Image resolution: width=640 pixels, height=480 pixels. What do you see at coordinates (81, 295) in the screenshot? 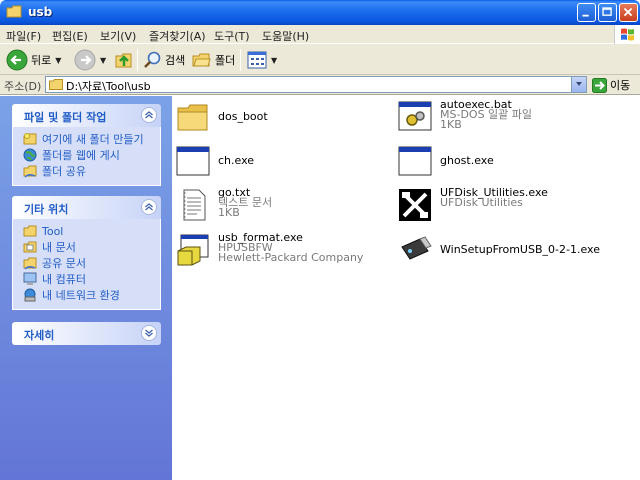
I see `place-label: 내 네트워크 환경` at bounding box center [81, 295].